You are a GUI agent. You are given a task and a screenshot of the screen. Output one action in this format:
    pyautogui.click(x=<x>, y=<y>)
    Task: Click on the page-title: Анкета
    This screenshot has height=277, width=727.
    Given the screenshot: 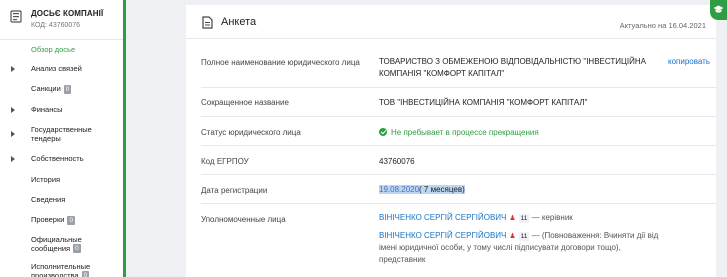 What is the action you would take?
    pyautogui.click(x=239, y=22)
    